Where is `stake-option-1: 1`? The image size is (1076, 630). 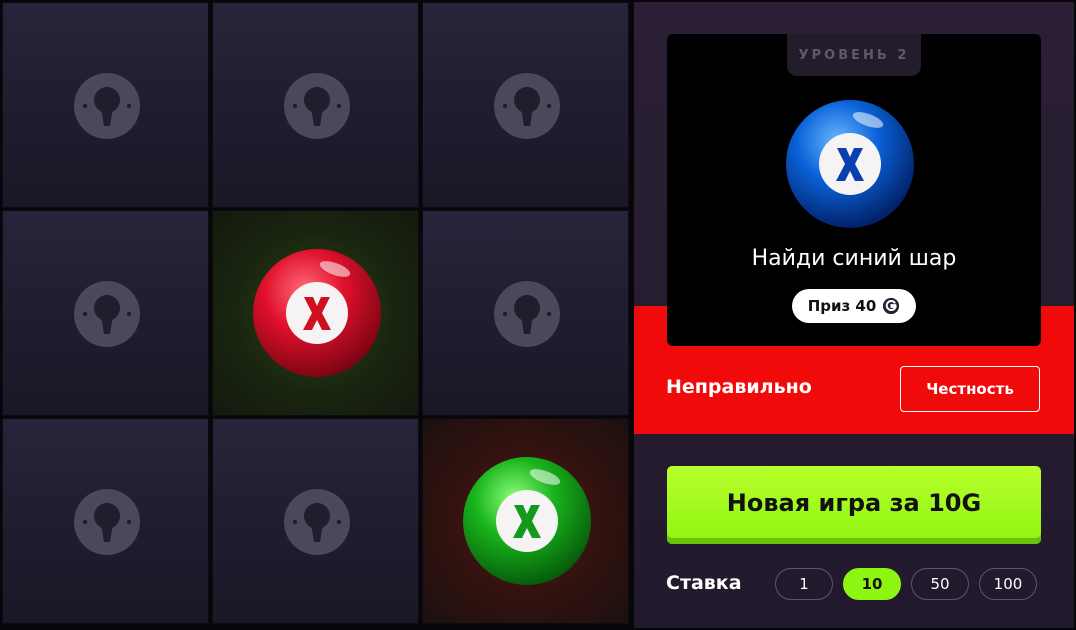 stake-option-1: 1 is located at coordinates (804, 584).